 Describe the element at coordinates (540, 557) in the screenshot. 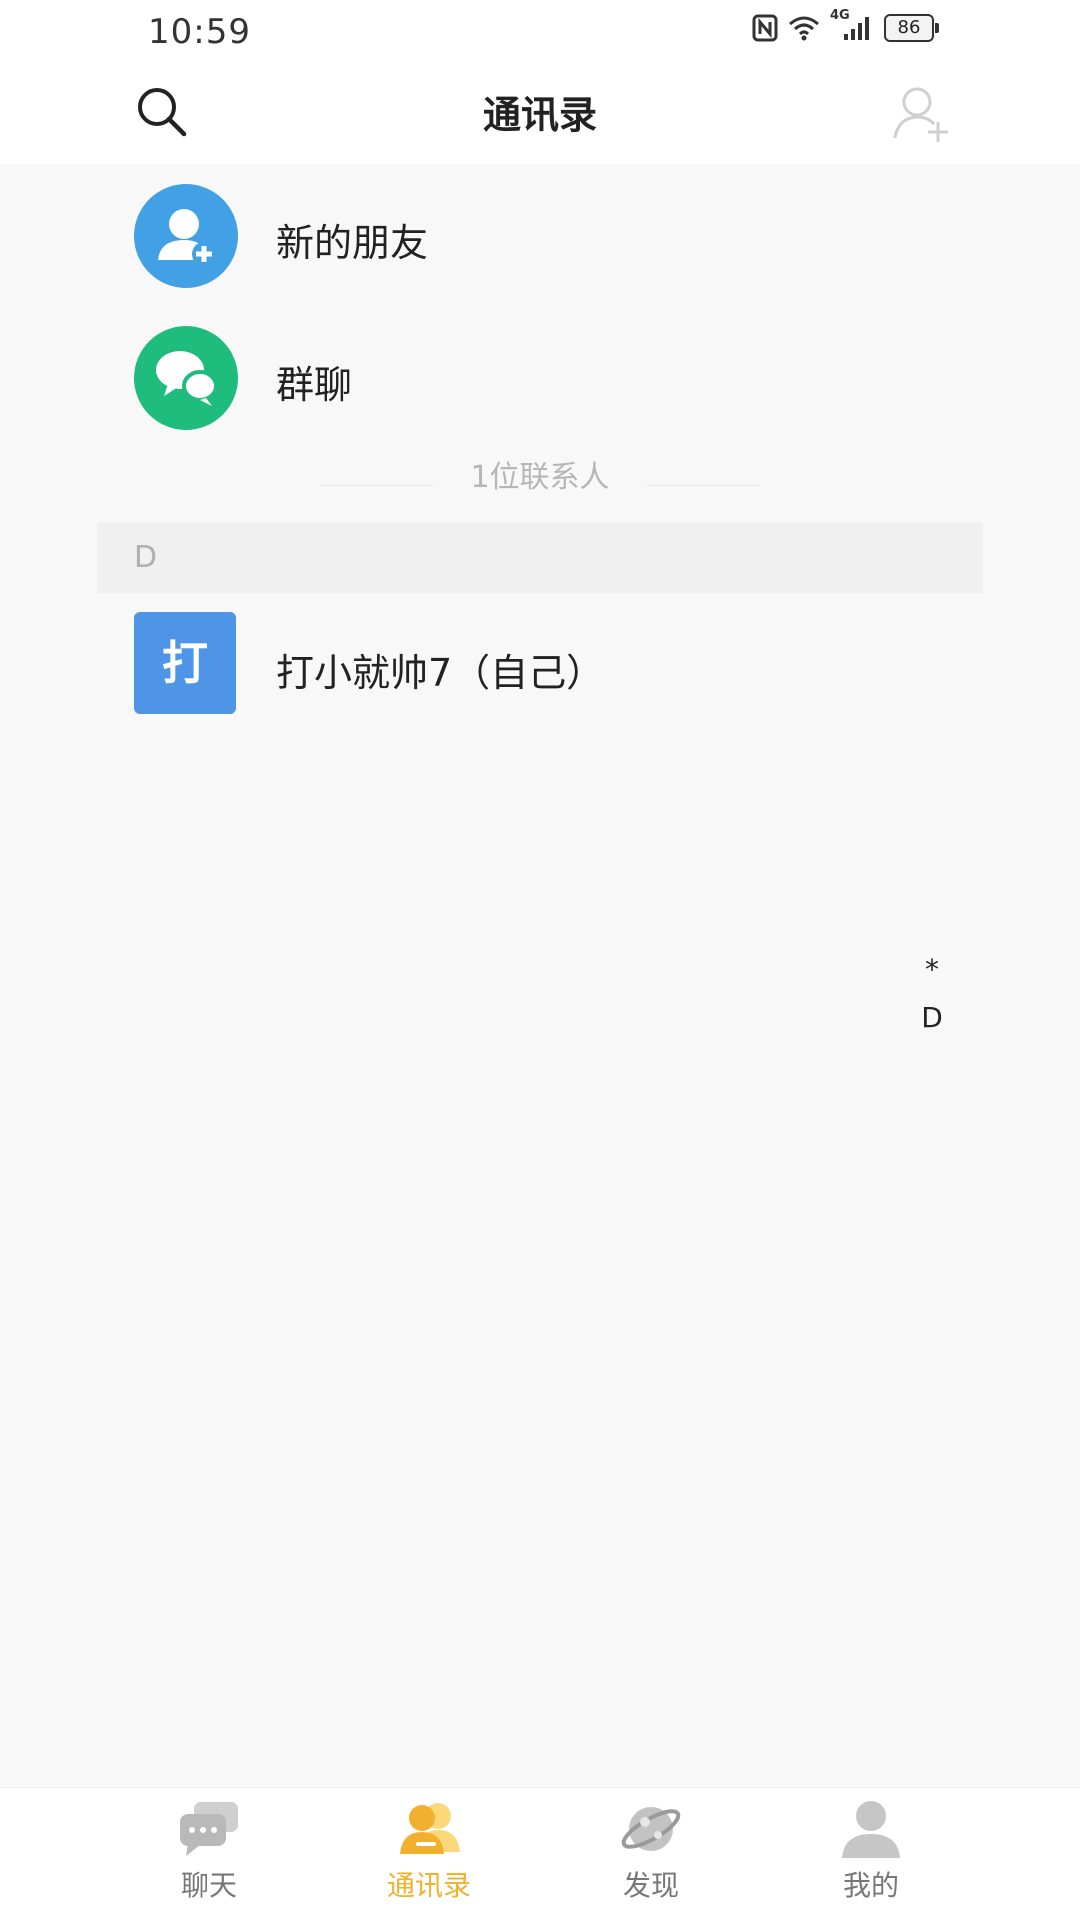

I see `section-header: D` at that location.